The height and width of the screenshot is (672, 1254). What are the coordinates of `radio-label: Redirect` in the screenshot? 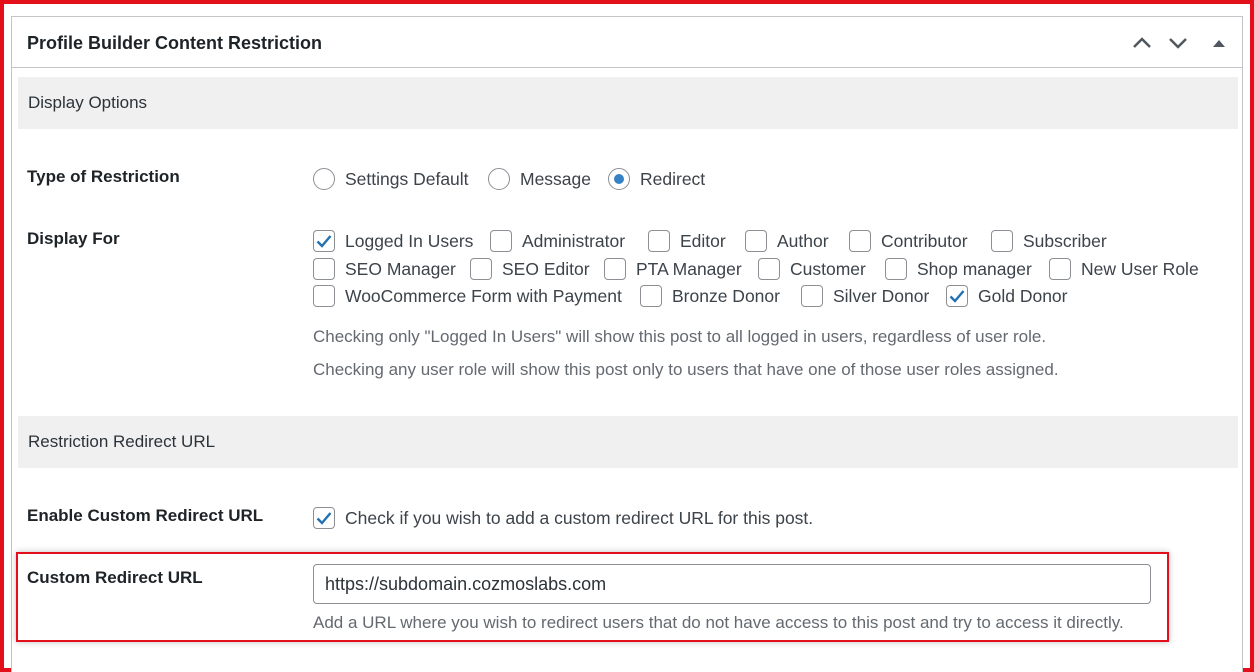 It's located at (673, 178).